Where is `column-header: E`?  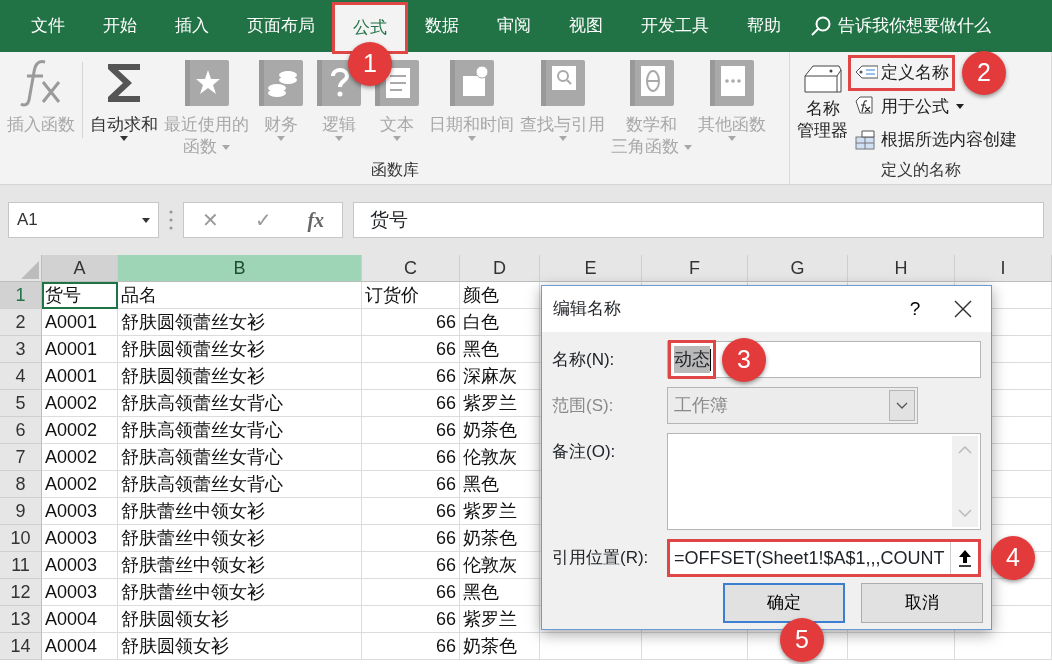 column-header: E is located at coordinates (591, 268).